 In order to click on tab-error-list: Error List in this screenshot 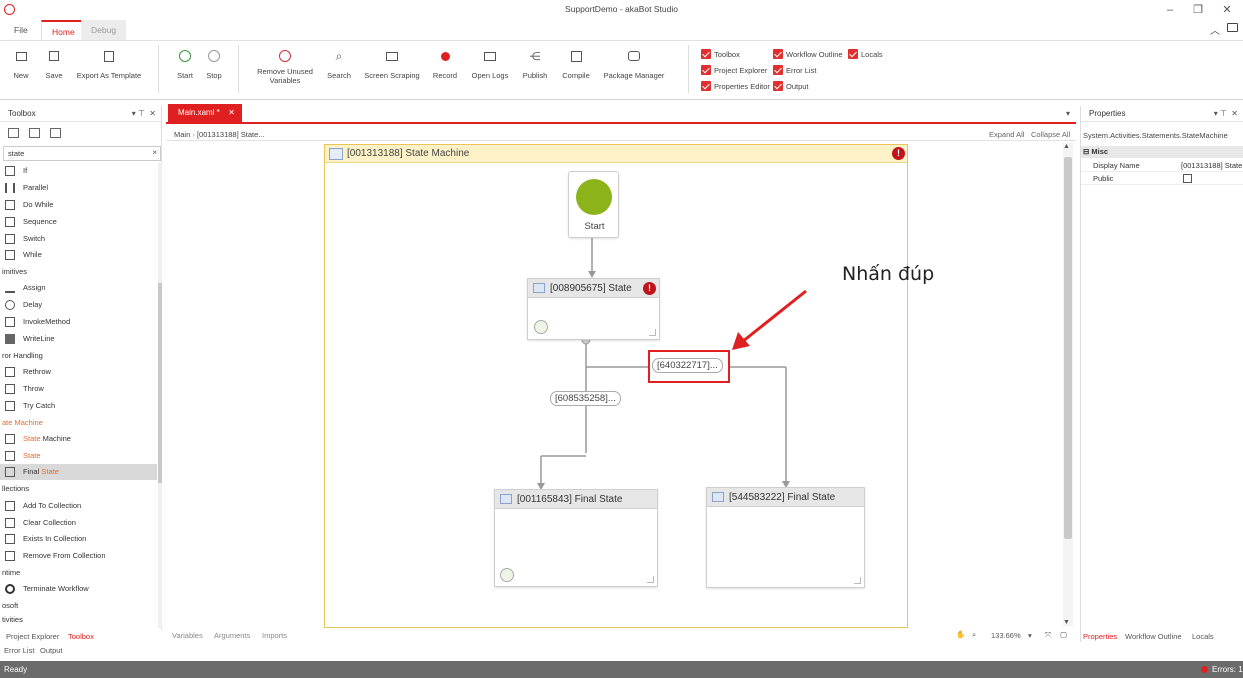, I will do `click(19, 650)`.